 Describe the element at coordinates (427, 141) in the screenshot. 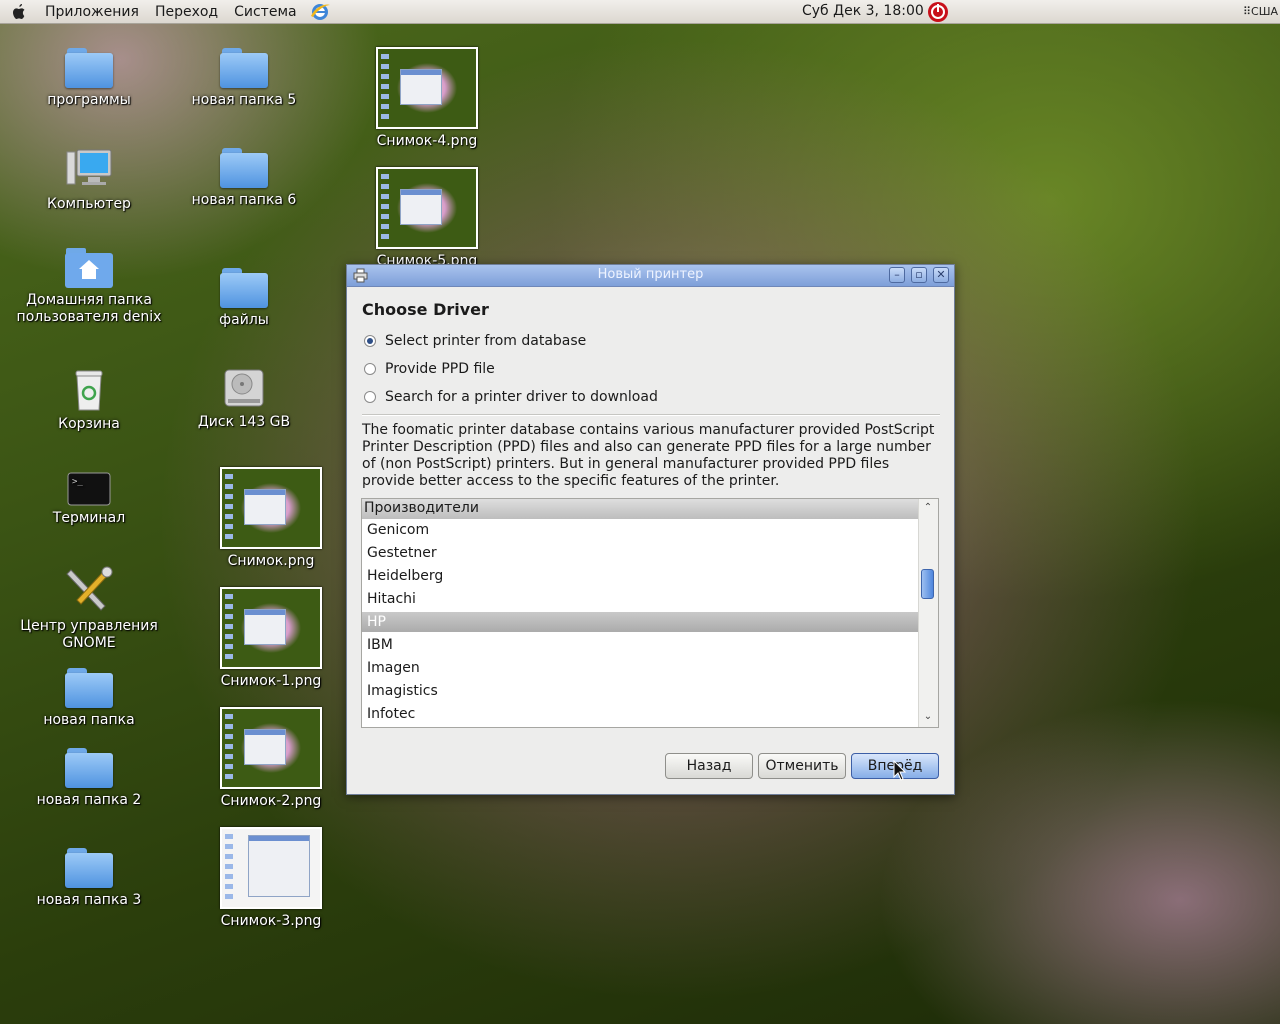

I see `icon-label: Снимок-4.png` at that location.